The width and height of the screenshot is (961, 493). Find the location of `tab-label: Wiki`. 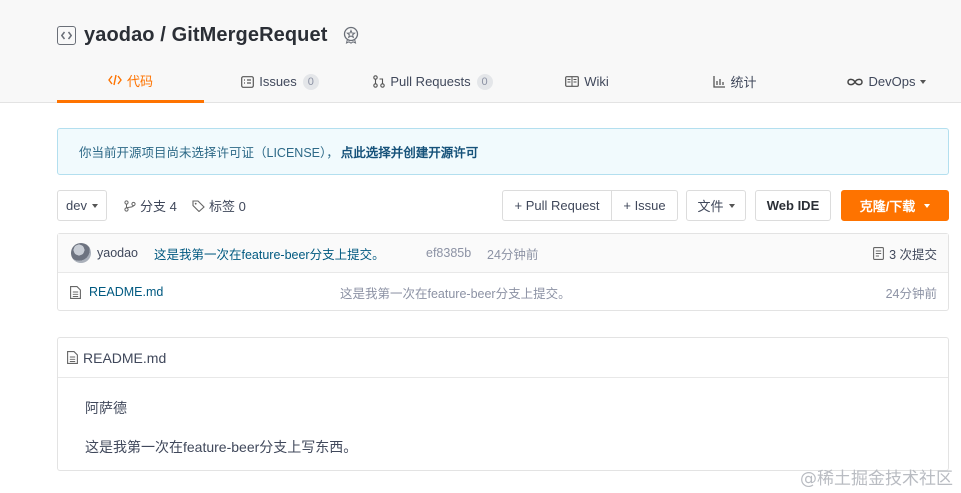

tab-label: Wiki is located at coordinates (596, 81).